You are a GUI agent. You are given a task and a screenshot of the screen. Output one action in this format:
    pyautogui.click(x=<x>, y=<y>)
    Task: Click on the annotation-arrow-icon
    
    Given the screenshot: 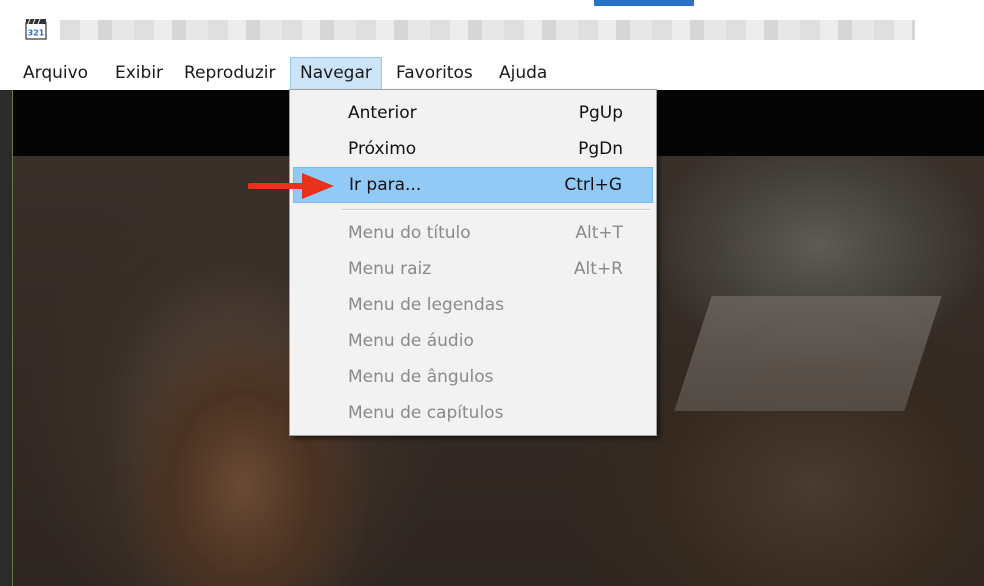 What is the action you would take?
    pyautogui.click(x=291, y=186)
    